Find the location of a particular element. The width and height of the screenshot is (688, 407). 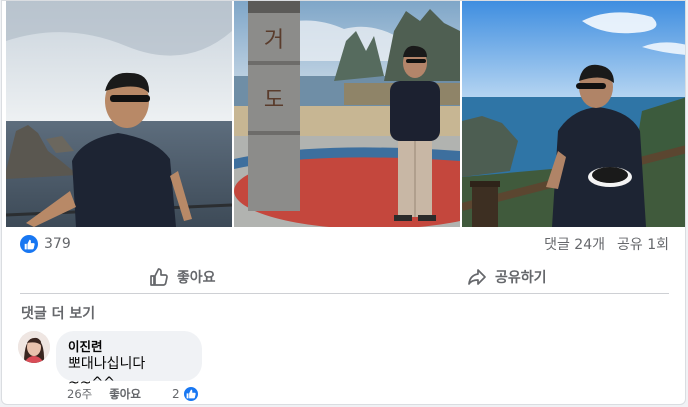

post-actions: 좋아요 공유하기 is located at coordinates (344, 276).